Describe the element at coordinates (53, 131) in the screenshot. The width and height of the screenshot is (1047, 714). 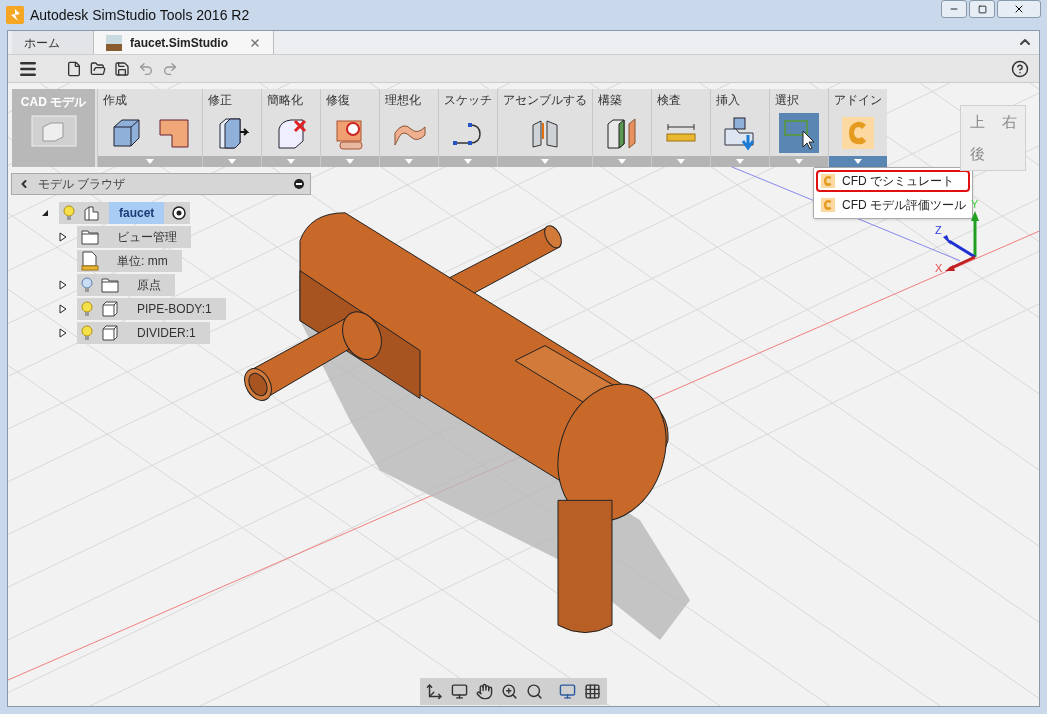
I see `cad-model-icon` at that location.